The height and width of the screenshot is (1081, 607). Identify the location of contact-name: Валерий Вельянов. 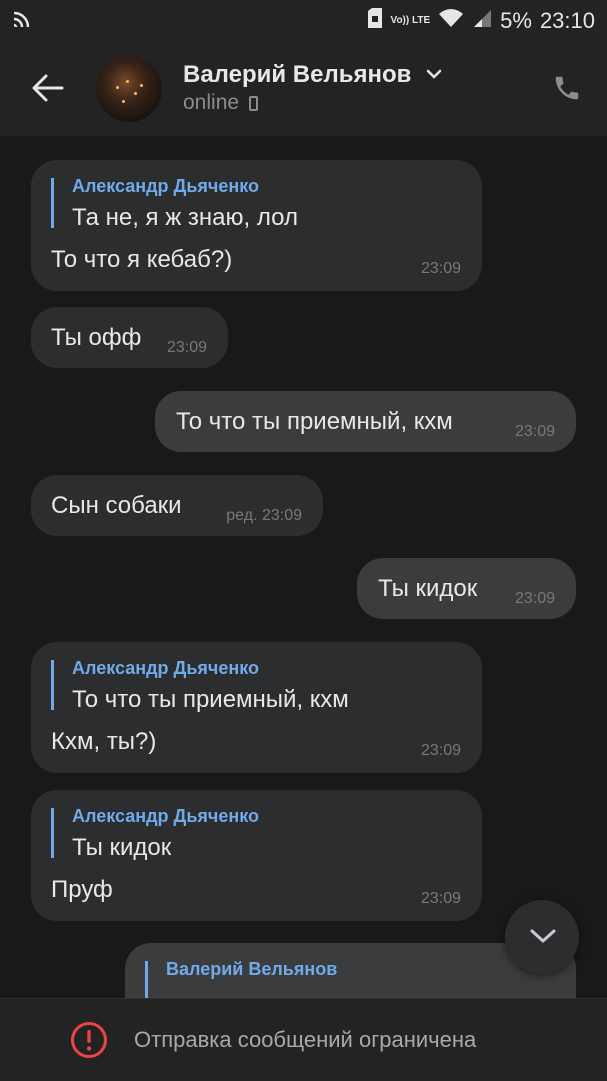
(312, 73).